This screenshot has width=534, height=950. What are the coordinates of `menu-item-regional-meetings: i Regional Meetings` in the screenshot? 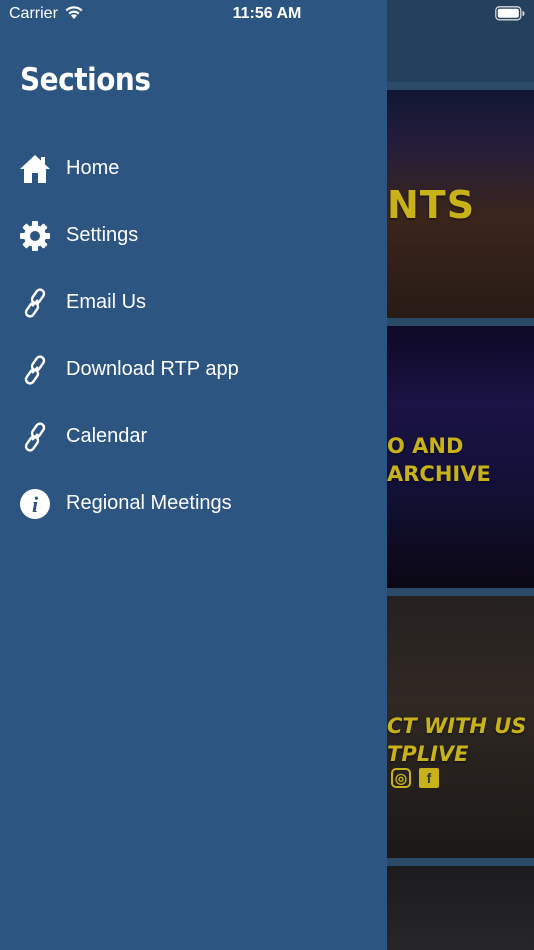 It's located at (193, 503).